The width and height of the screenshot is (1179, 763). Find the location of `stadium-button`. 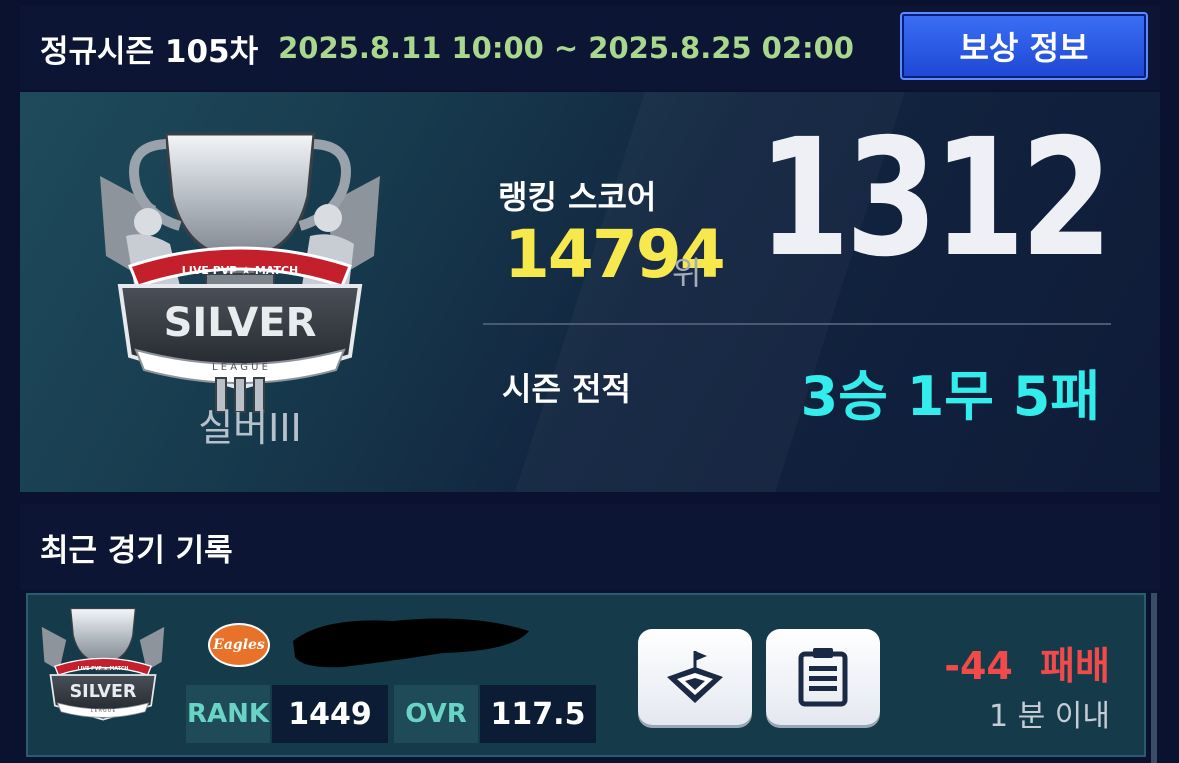

stadium-button is located at coordinates (695, 677).